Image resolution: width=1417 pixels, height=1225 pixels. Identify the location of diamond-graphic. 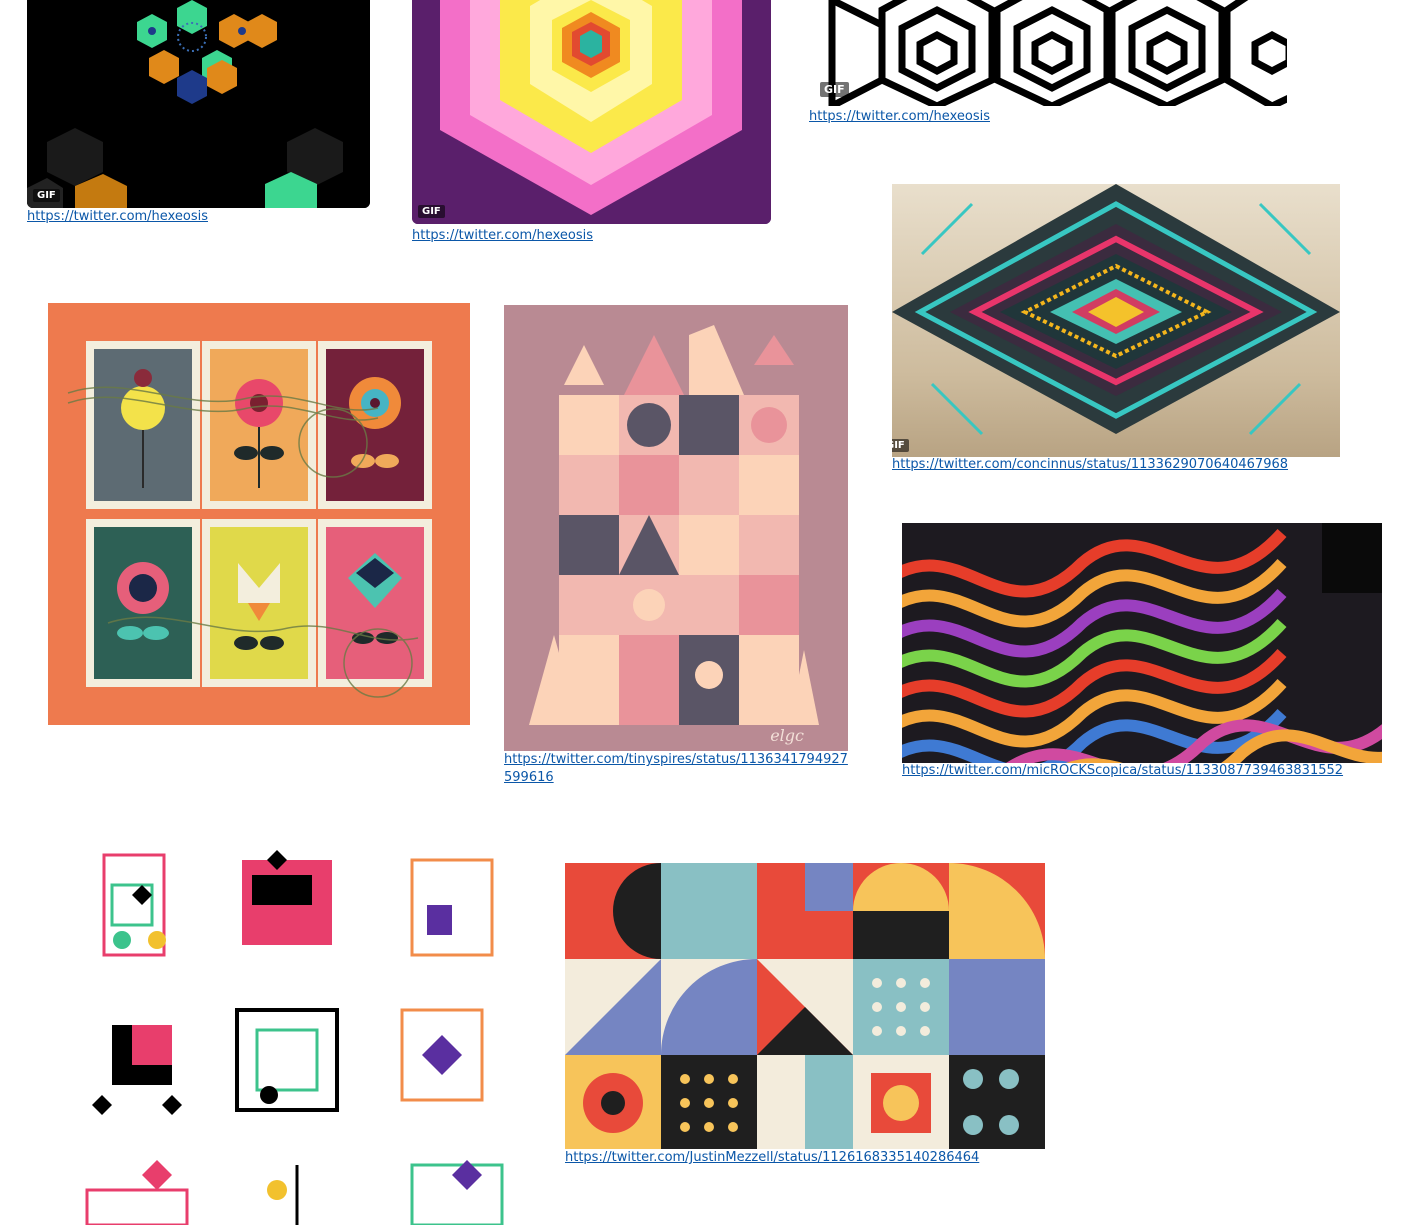
(1116, 320).